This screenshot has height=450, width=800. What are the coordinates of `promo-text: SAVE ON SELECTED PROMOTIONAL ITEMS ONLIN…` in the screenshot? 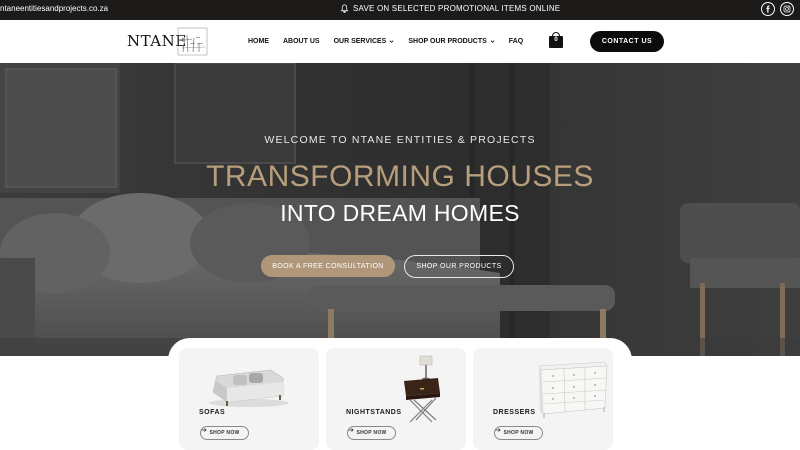 It's located at (457, 8).